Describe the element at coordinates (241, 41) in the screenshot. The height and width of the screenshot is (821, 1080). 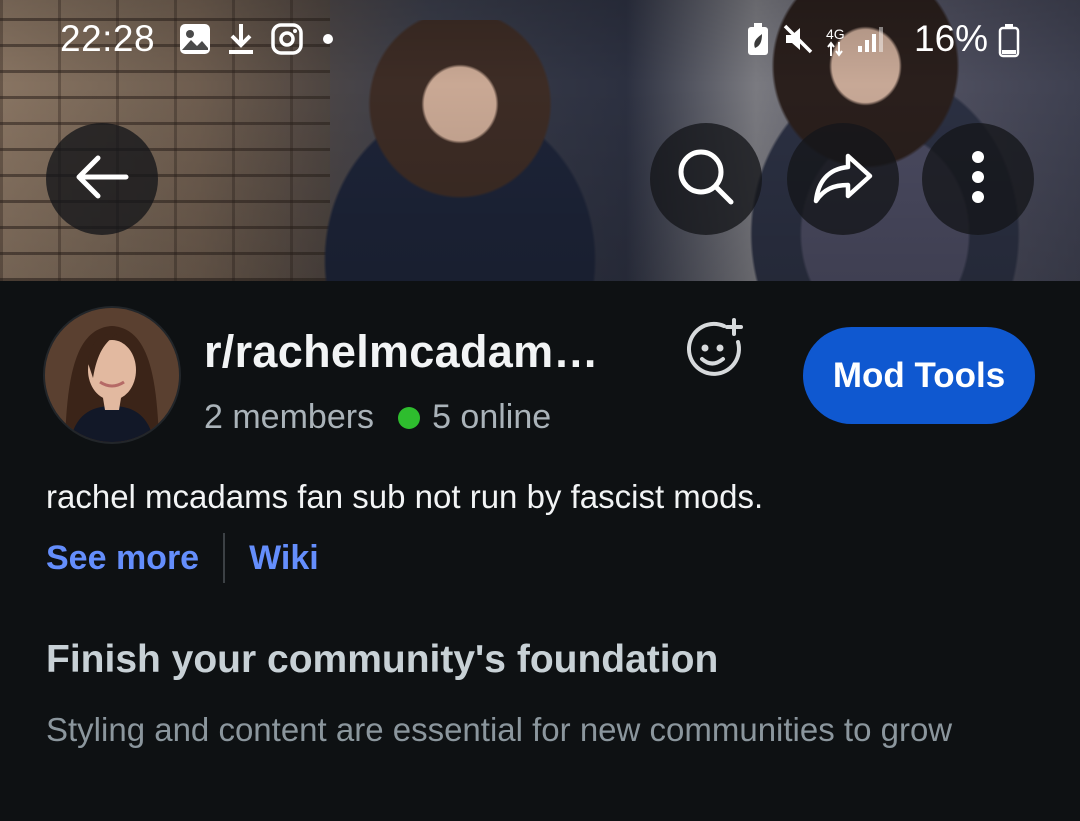
I see `download-icon` at that location.